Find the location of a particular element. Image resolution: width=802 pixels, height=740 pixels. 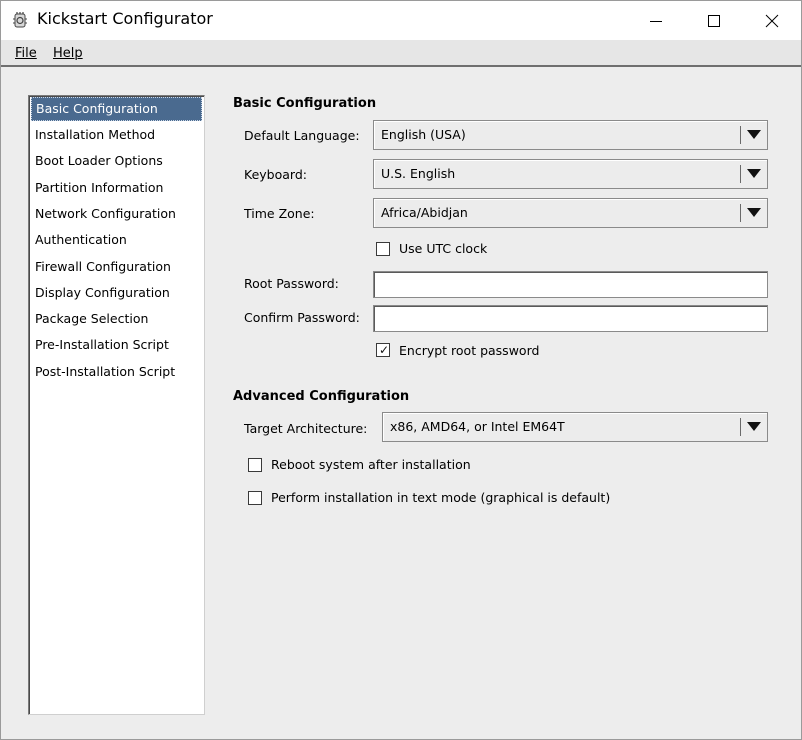

menu-help: Help is located at coordinates (68, 53).